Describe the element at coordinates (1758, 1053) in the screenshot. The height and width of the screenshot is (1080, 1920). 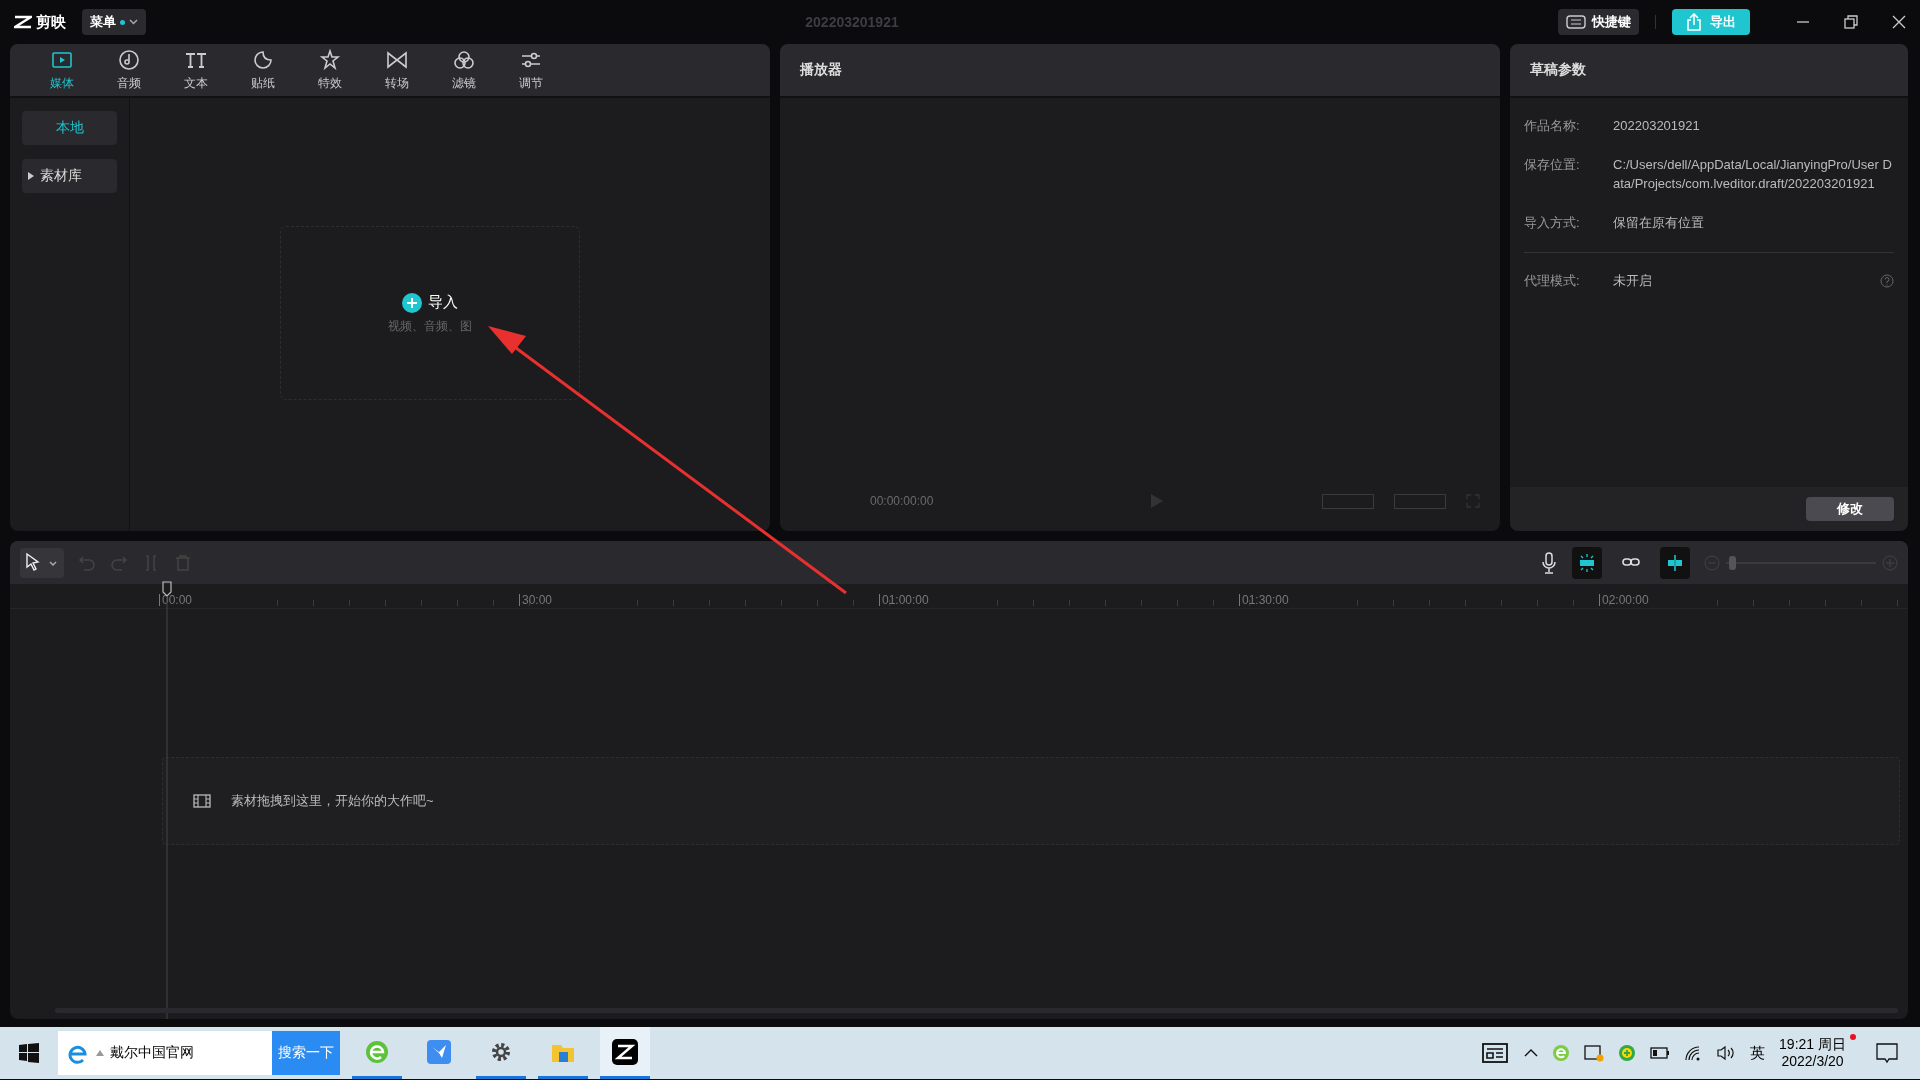
I see `input-method-indicator: 英` at that location.